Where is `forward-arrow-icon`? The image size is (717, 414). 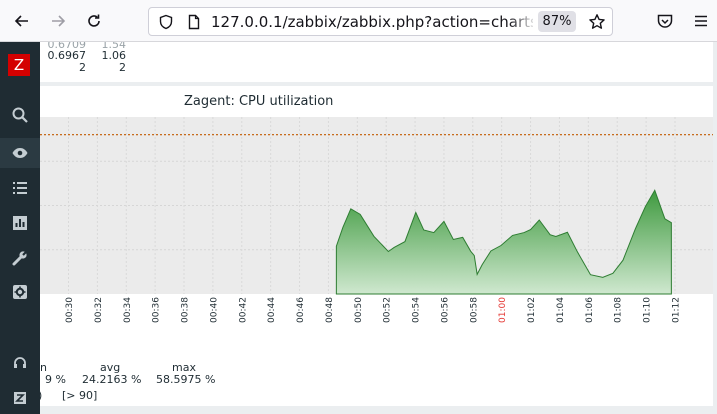
forward-arrow-icon is located at coordinates (59, 21).